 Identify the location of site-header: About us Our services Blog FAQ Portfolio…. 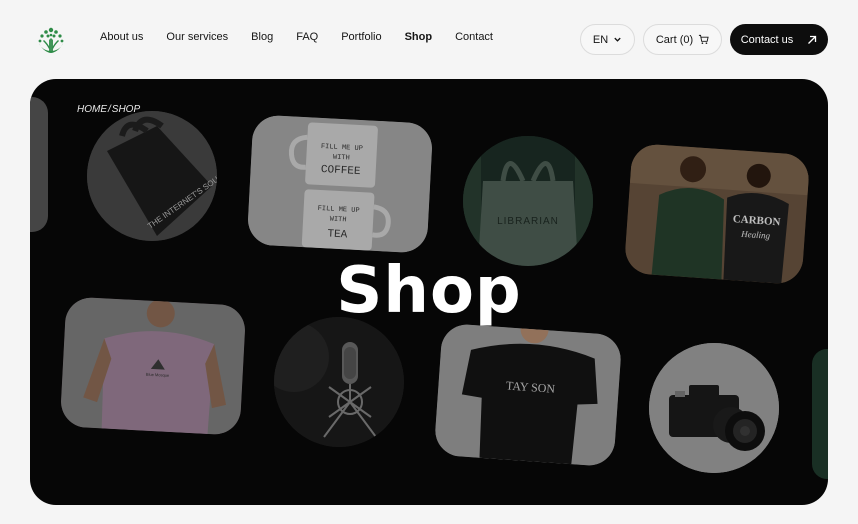
(429, 39).